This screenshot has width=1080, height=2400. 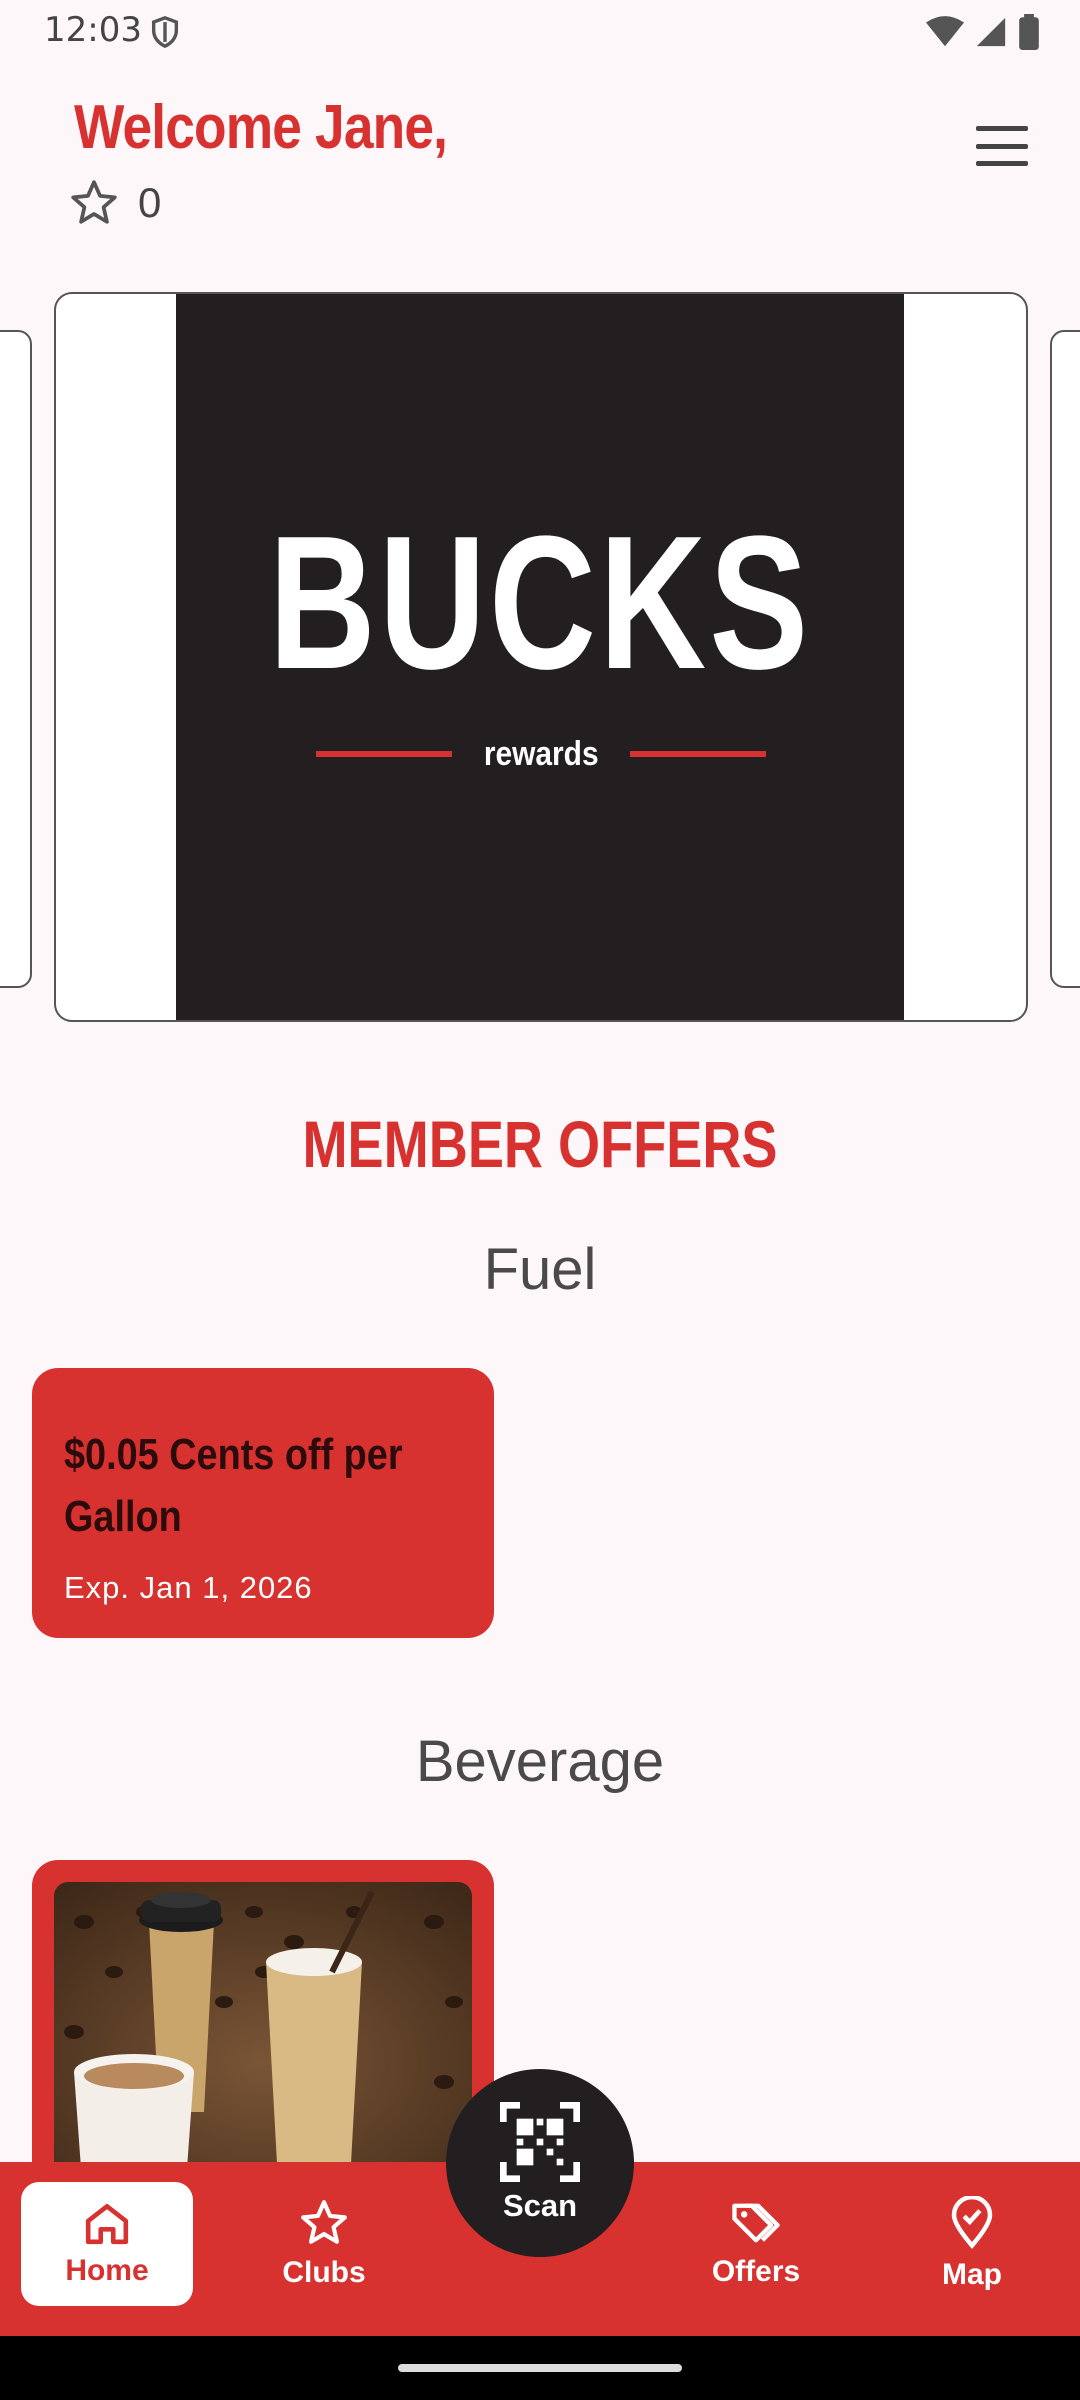 I want to click on battery-icon, so click(x=1029, y=32).